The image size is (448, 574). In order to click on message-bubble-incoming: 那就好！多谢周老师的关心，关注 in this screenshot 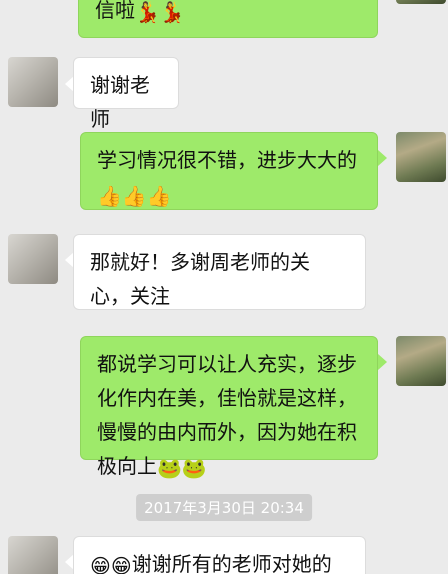, I will do `click(219, 272)`.